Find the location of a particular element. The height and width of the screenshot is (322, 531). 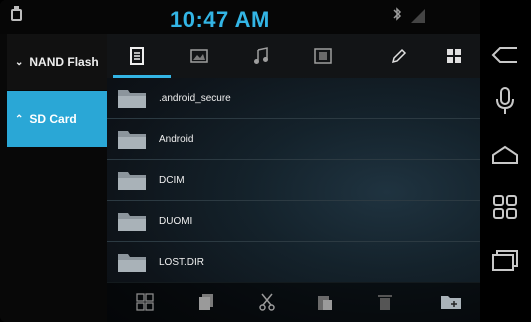

select-all-button is located at coordinates (145, 302).